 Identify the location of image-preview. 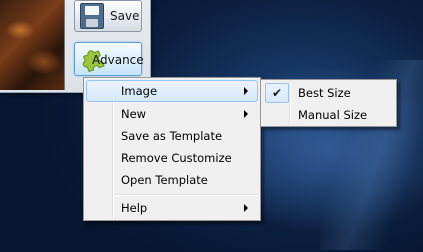
(32, 45).